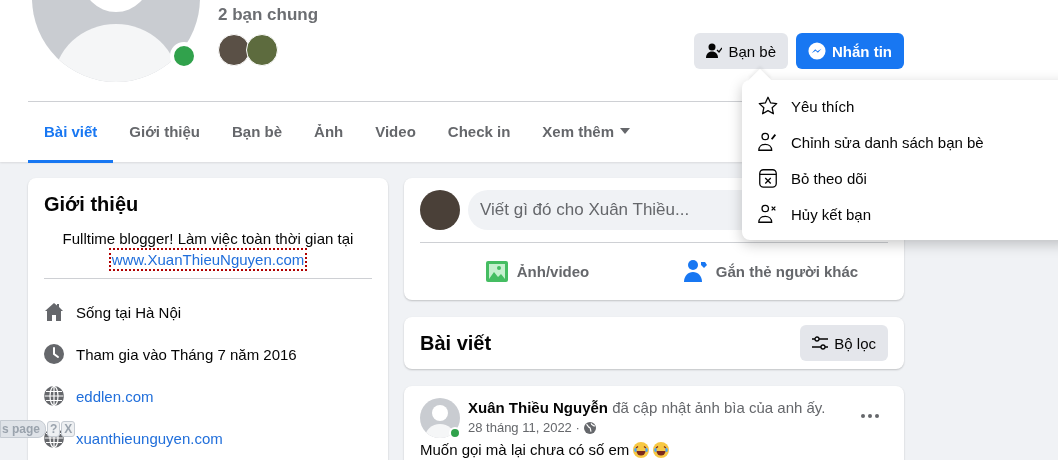 The image size is (1058, 460). I want to click on profile-tab: Giới thiệu, so click(165, 132).